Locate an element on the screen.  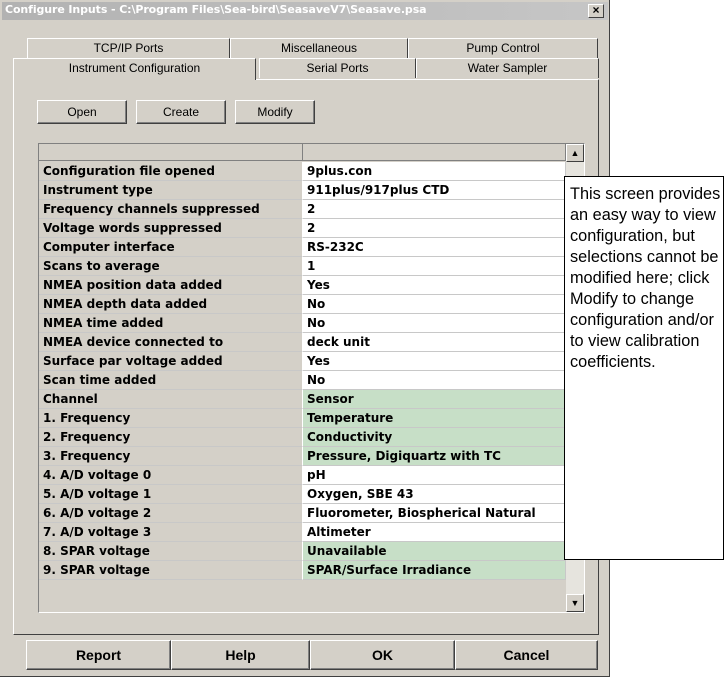
help-button: Help is located at coordinates (240, 655).